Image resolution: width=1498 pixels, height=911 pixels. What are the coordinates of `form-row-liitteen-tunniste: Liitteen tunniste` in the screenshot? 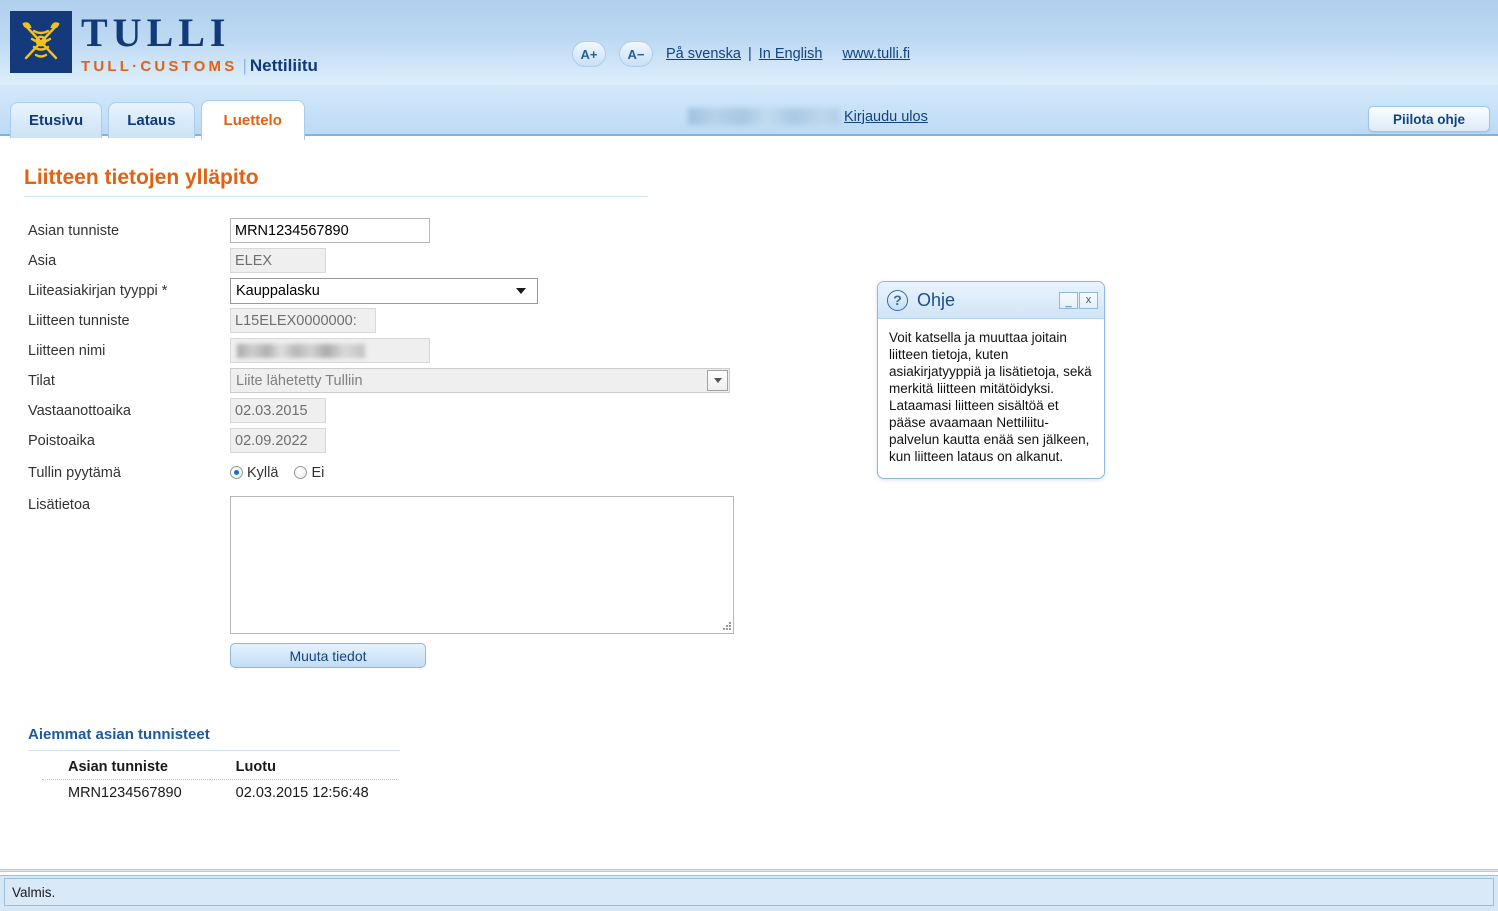 It's located at (388, 320).